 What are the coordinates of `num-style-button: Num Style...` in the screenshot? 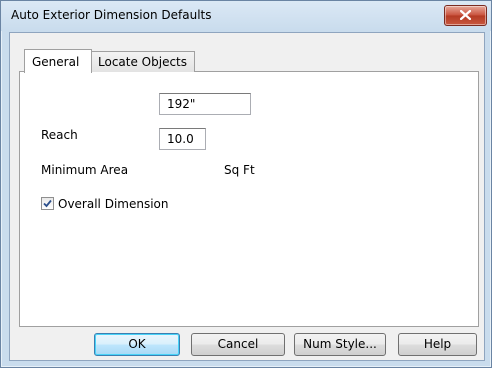 It's located at (340, 344).